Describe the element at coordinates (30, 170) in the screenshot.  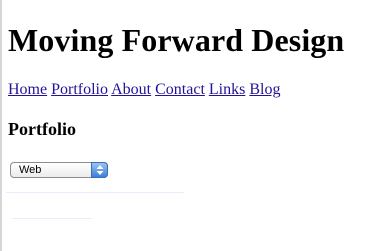
I see `category-select-value: Web` at that location.